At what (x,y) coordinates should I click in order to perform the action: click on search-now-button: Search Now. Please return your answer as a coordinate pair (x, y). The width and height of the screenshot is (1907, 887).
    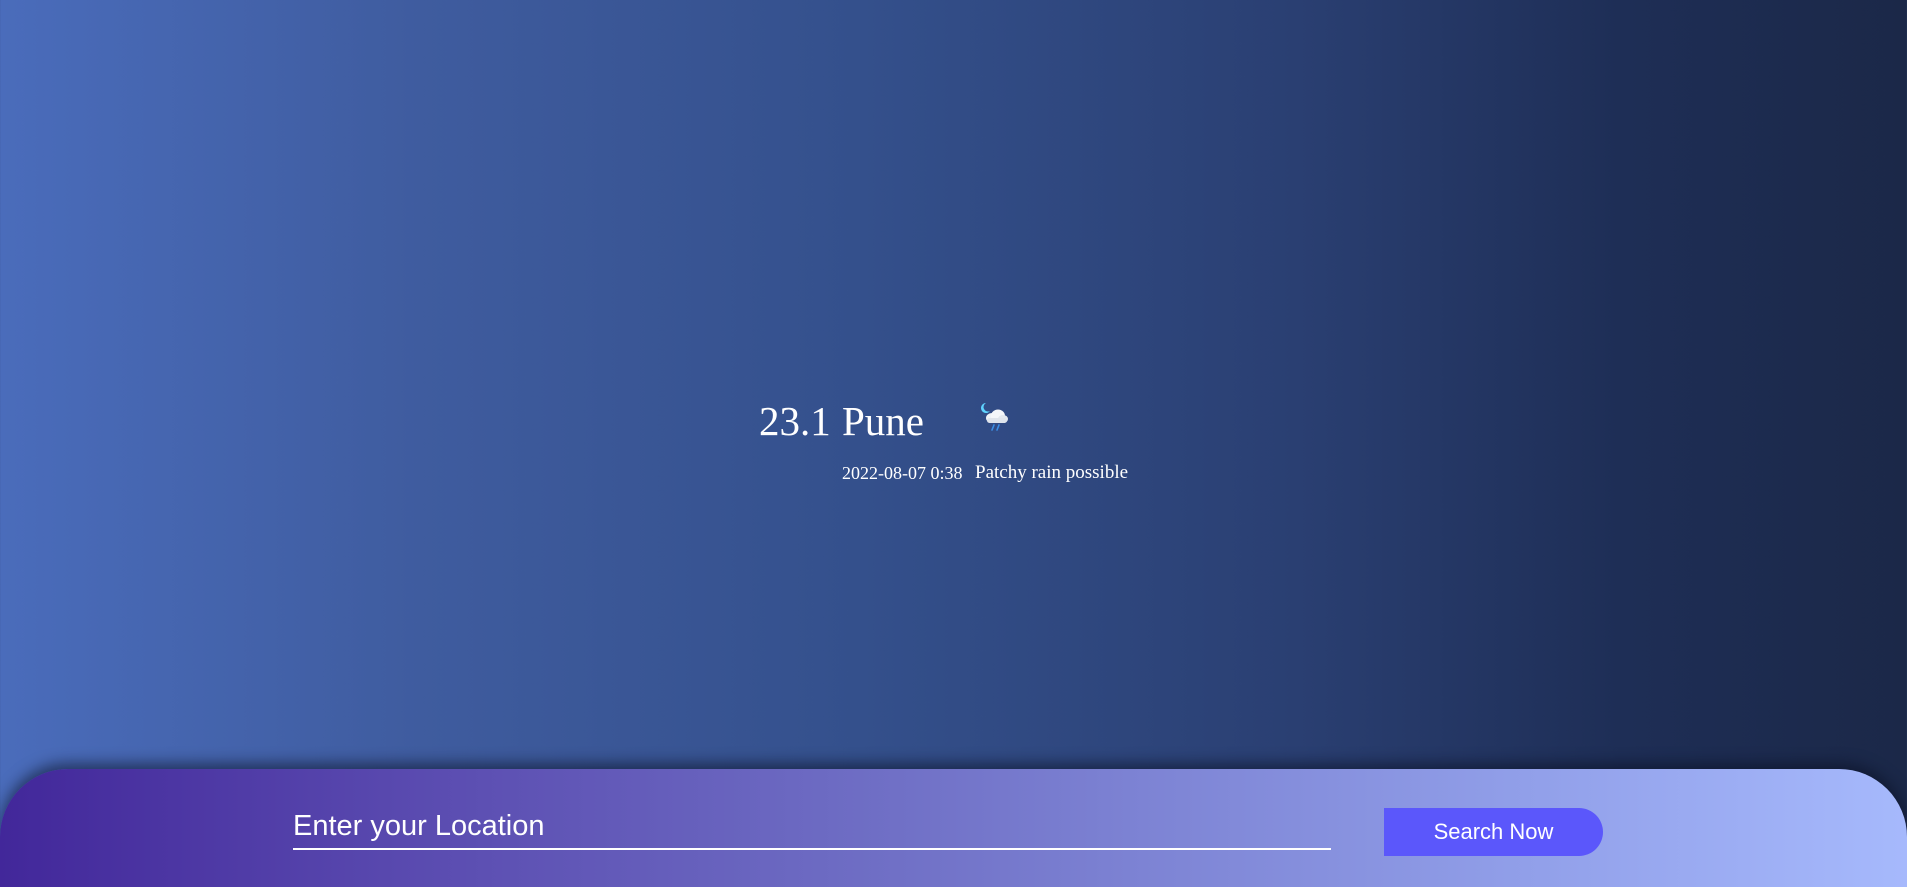
    Looking at the image, I should click on (1493, 832).